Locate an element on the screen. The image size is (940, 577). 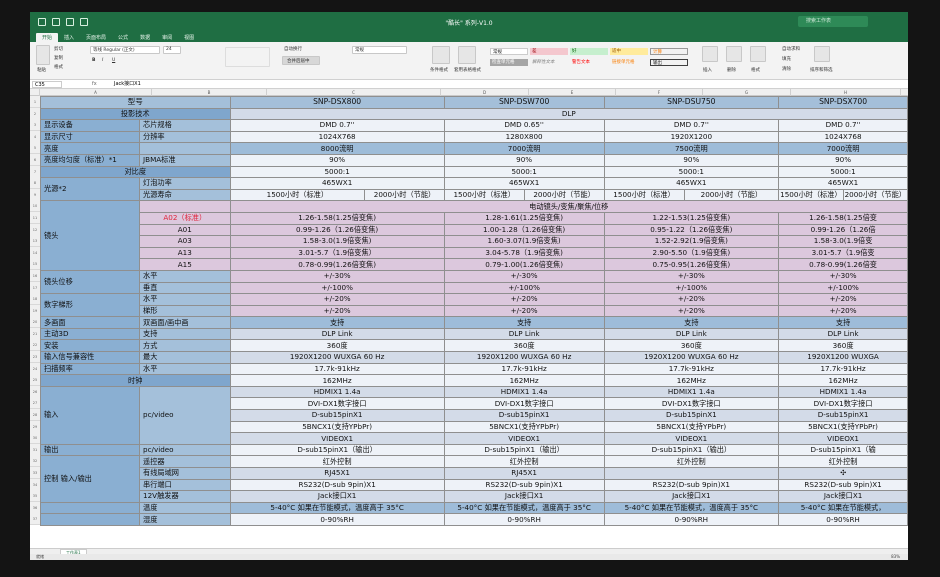
row-sublabel: 芯片规格 is located at coordinates (185, 125).